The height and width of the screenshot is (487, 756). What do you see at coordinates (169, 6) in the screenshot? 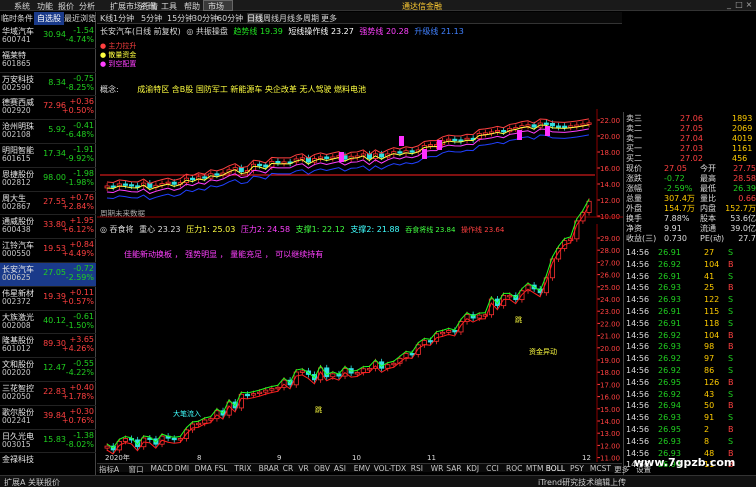
I see `menu-tools: 工具` at bounding box center [169, 6].